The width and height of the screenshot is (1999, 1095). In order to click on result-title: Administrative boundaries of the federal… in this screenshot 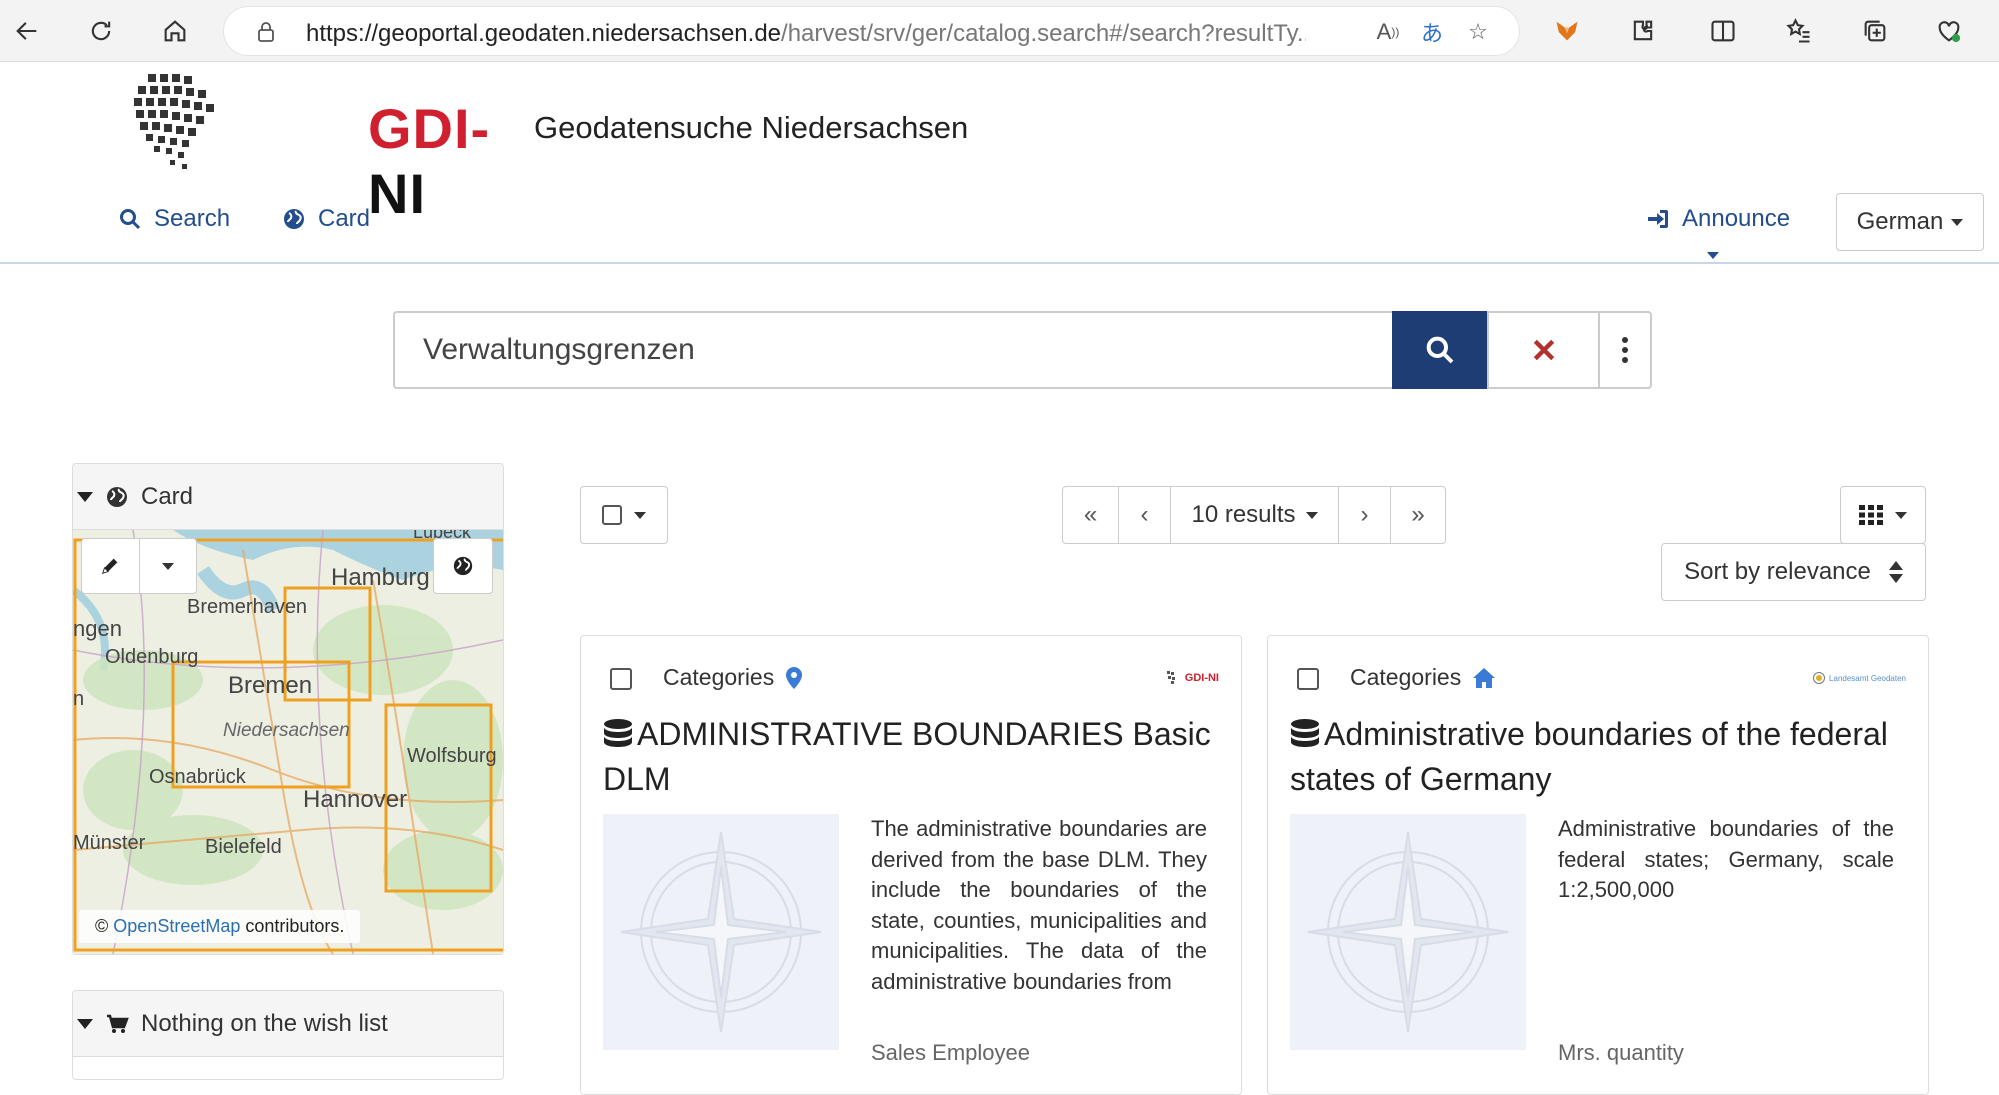, I will do `click(1600, 757)`.